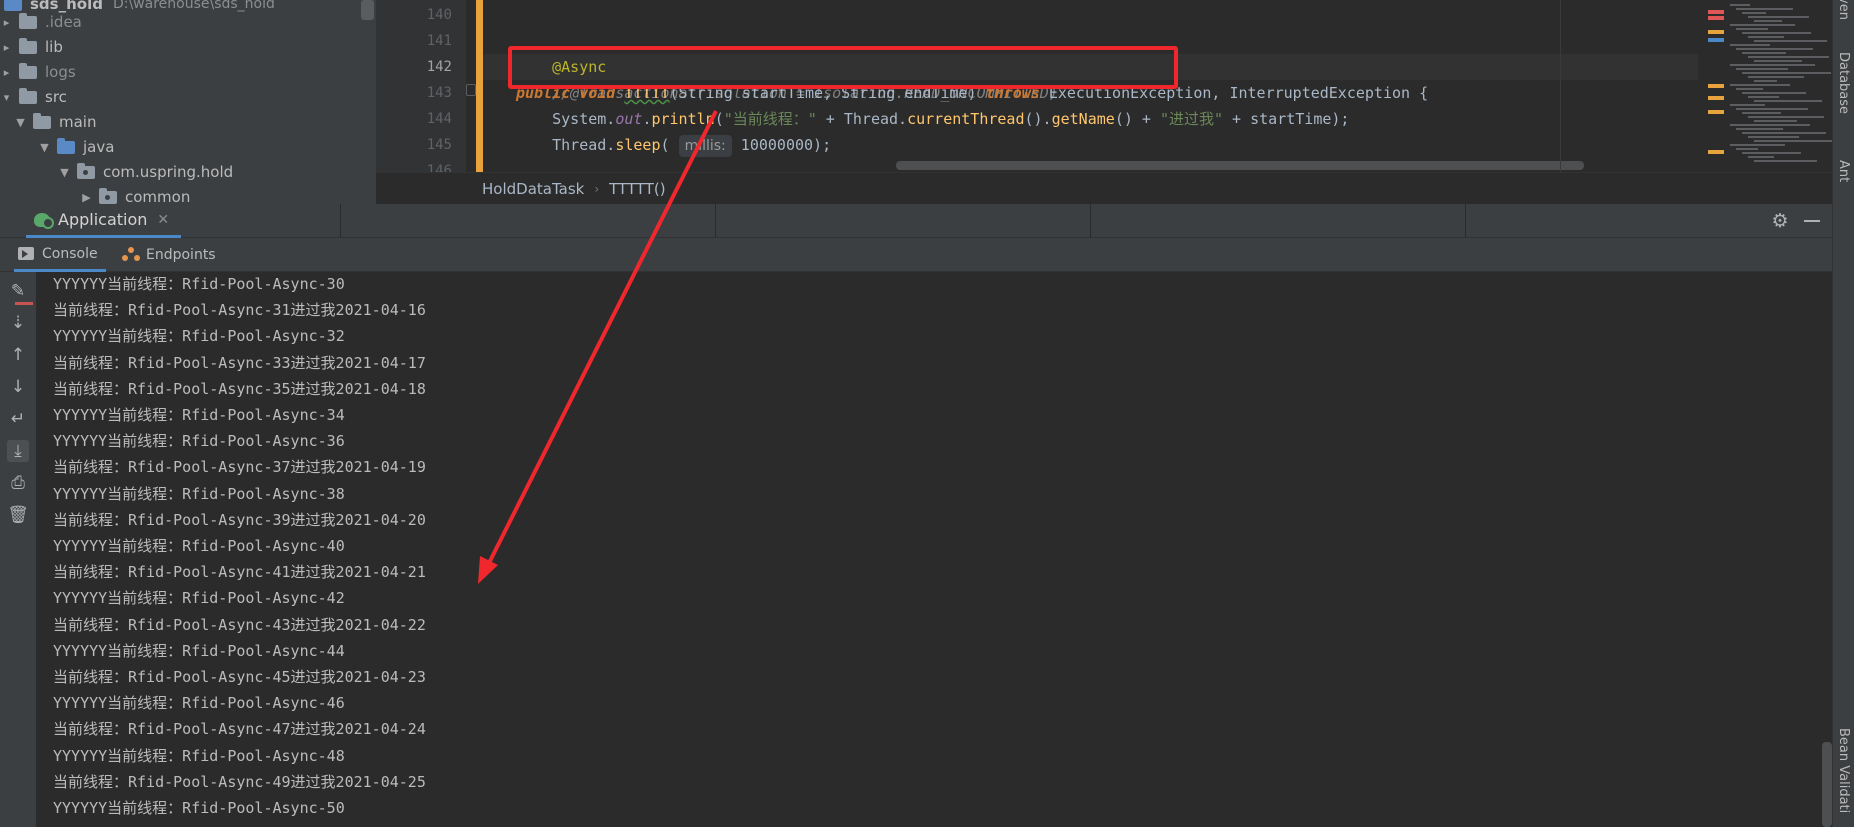 The height and width of the screenshot is (827, 1854). What do you see at coordinates (60, 255) in the screenshot?
I see `tab-console: Console` at bounding box center [60, 255].